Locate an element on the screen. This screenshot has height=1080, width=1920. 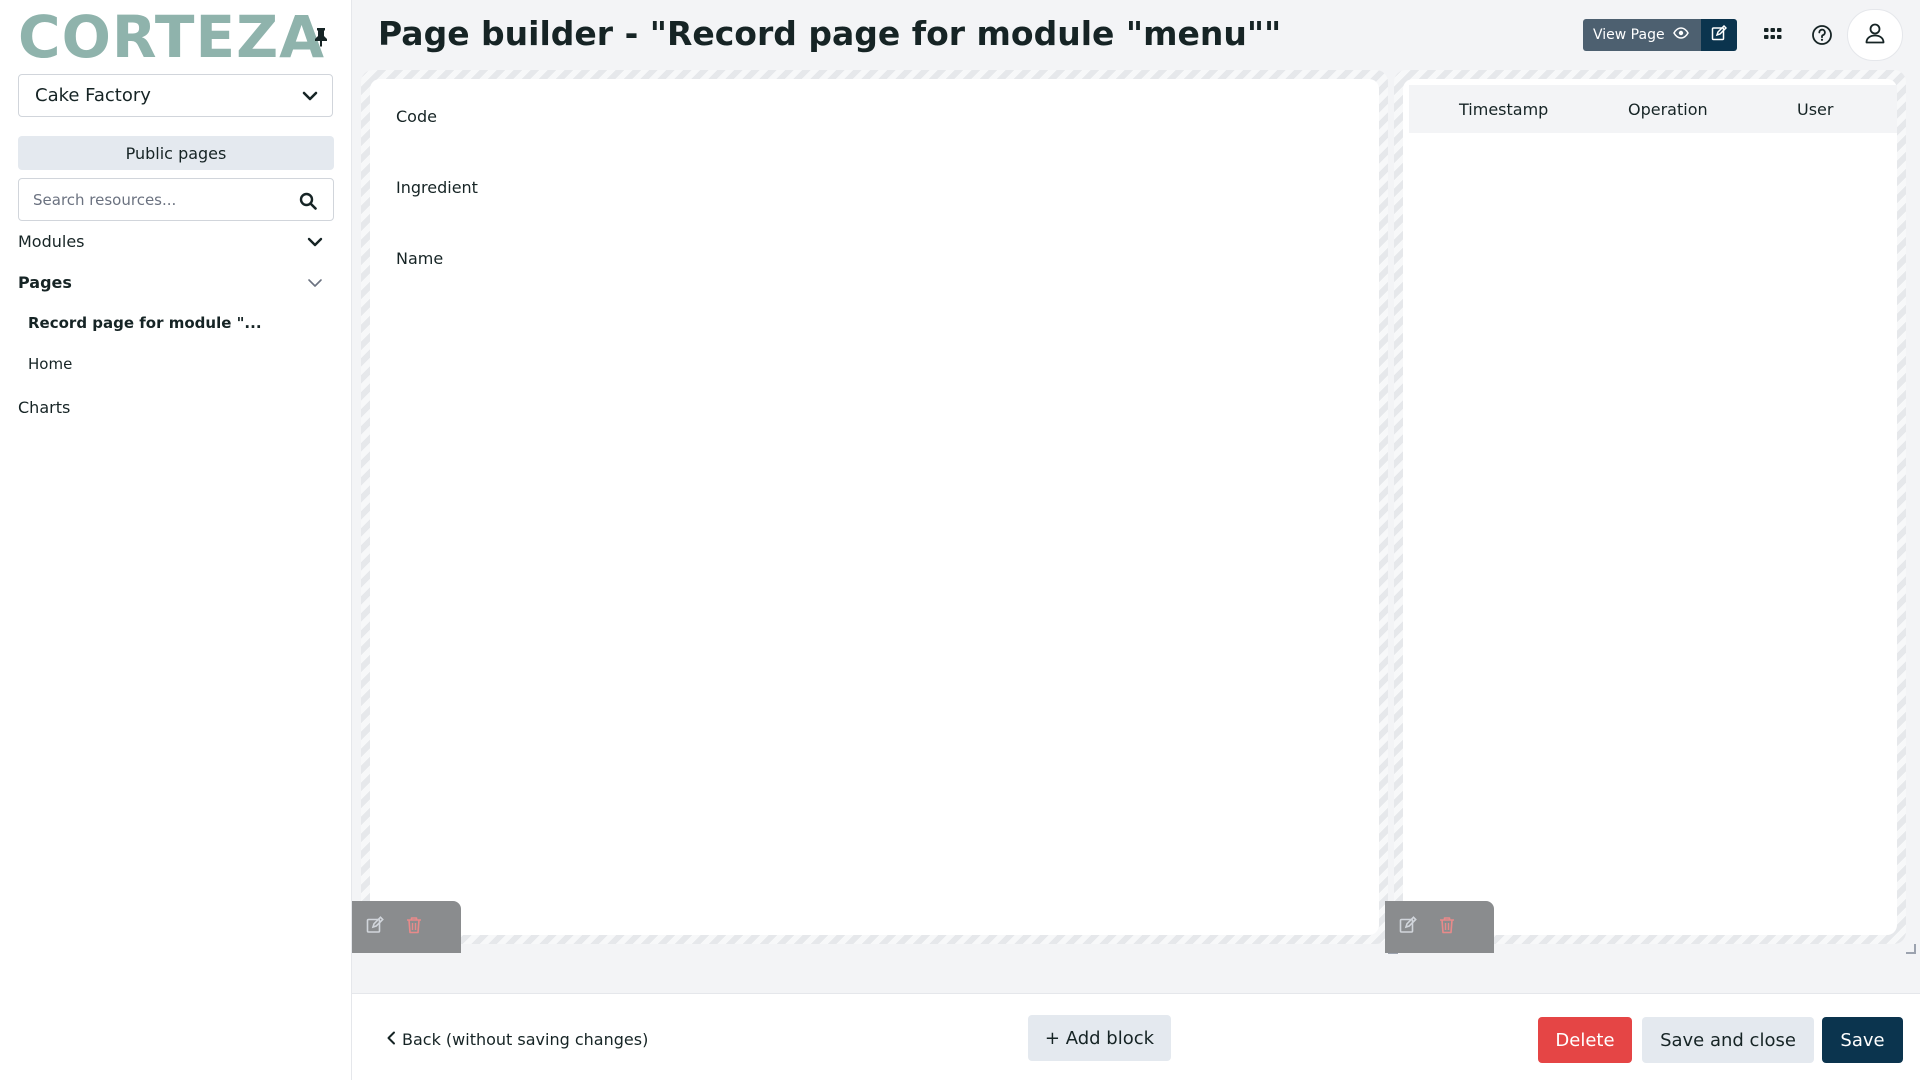
user-icon is located at coordinates (1875, 35).